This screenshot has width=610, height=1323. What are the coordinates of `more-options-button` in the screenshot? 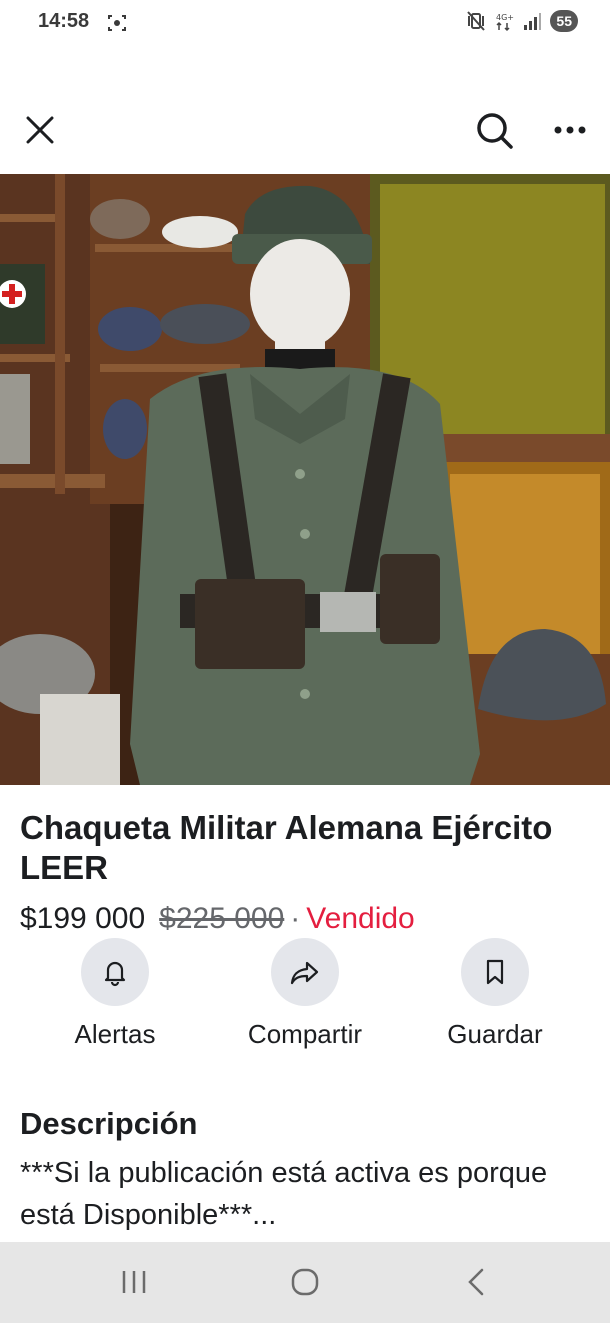 It's located at (570, 130).